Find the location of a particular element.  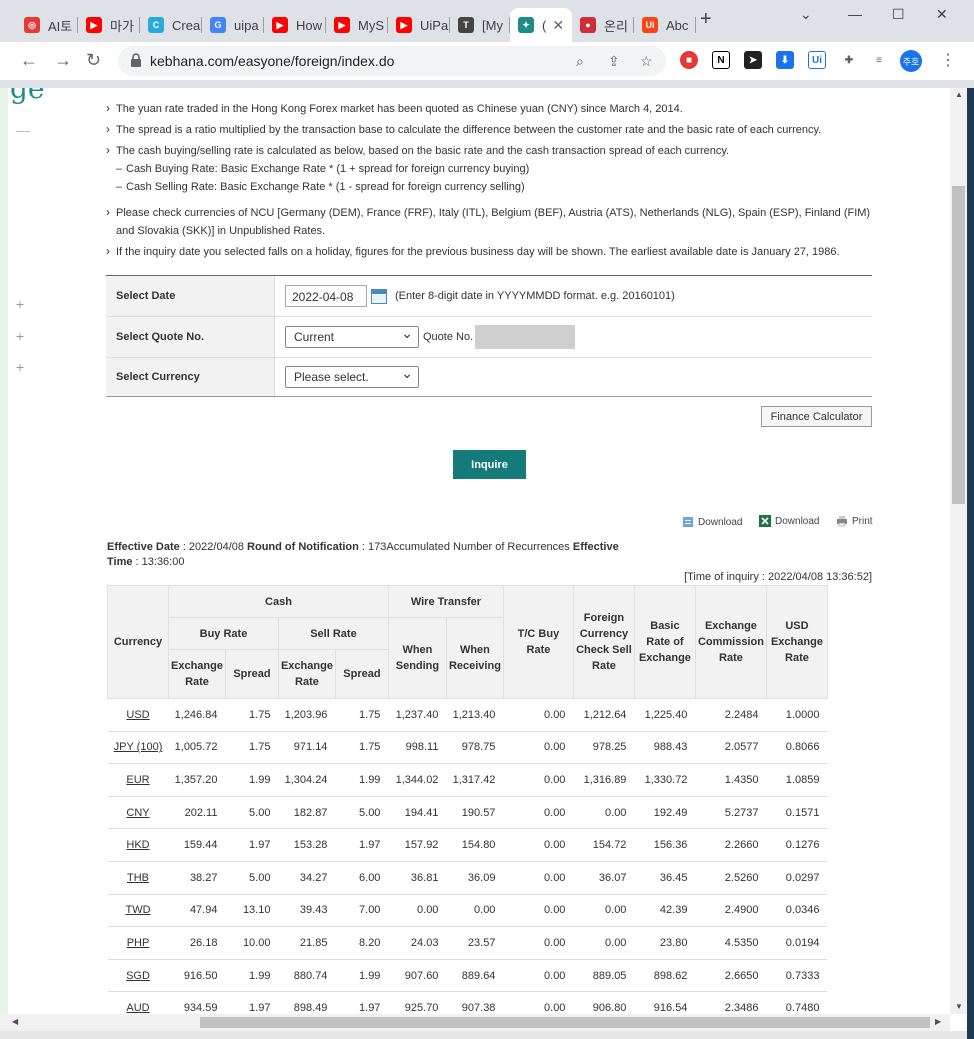

reading-list-icon: ≡ is located at coordinates (879, 60).